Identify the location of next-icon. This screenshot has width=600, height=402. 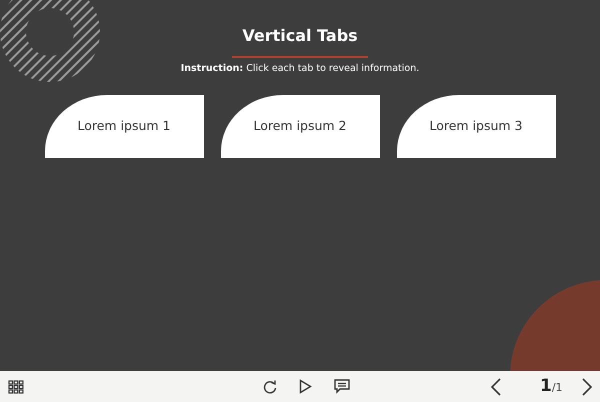
(586, 387).